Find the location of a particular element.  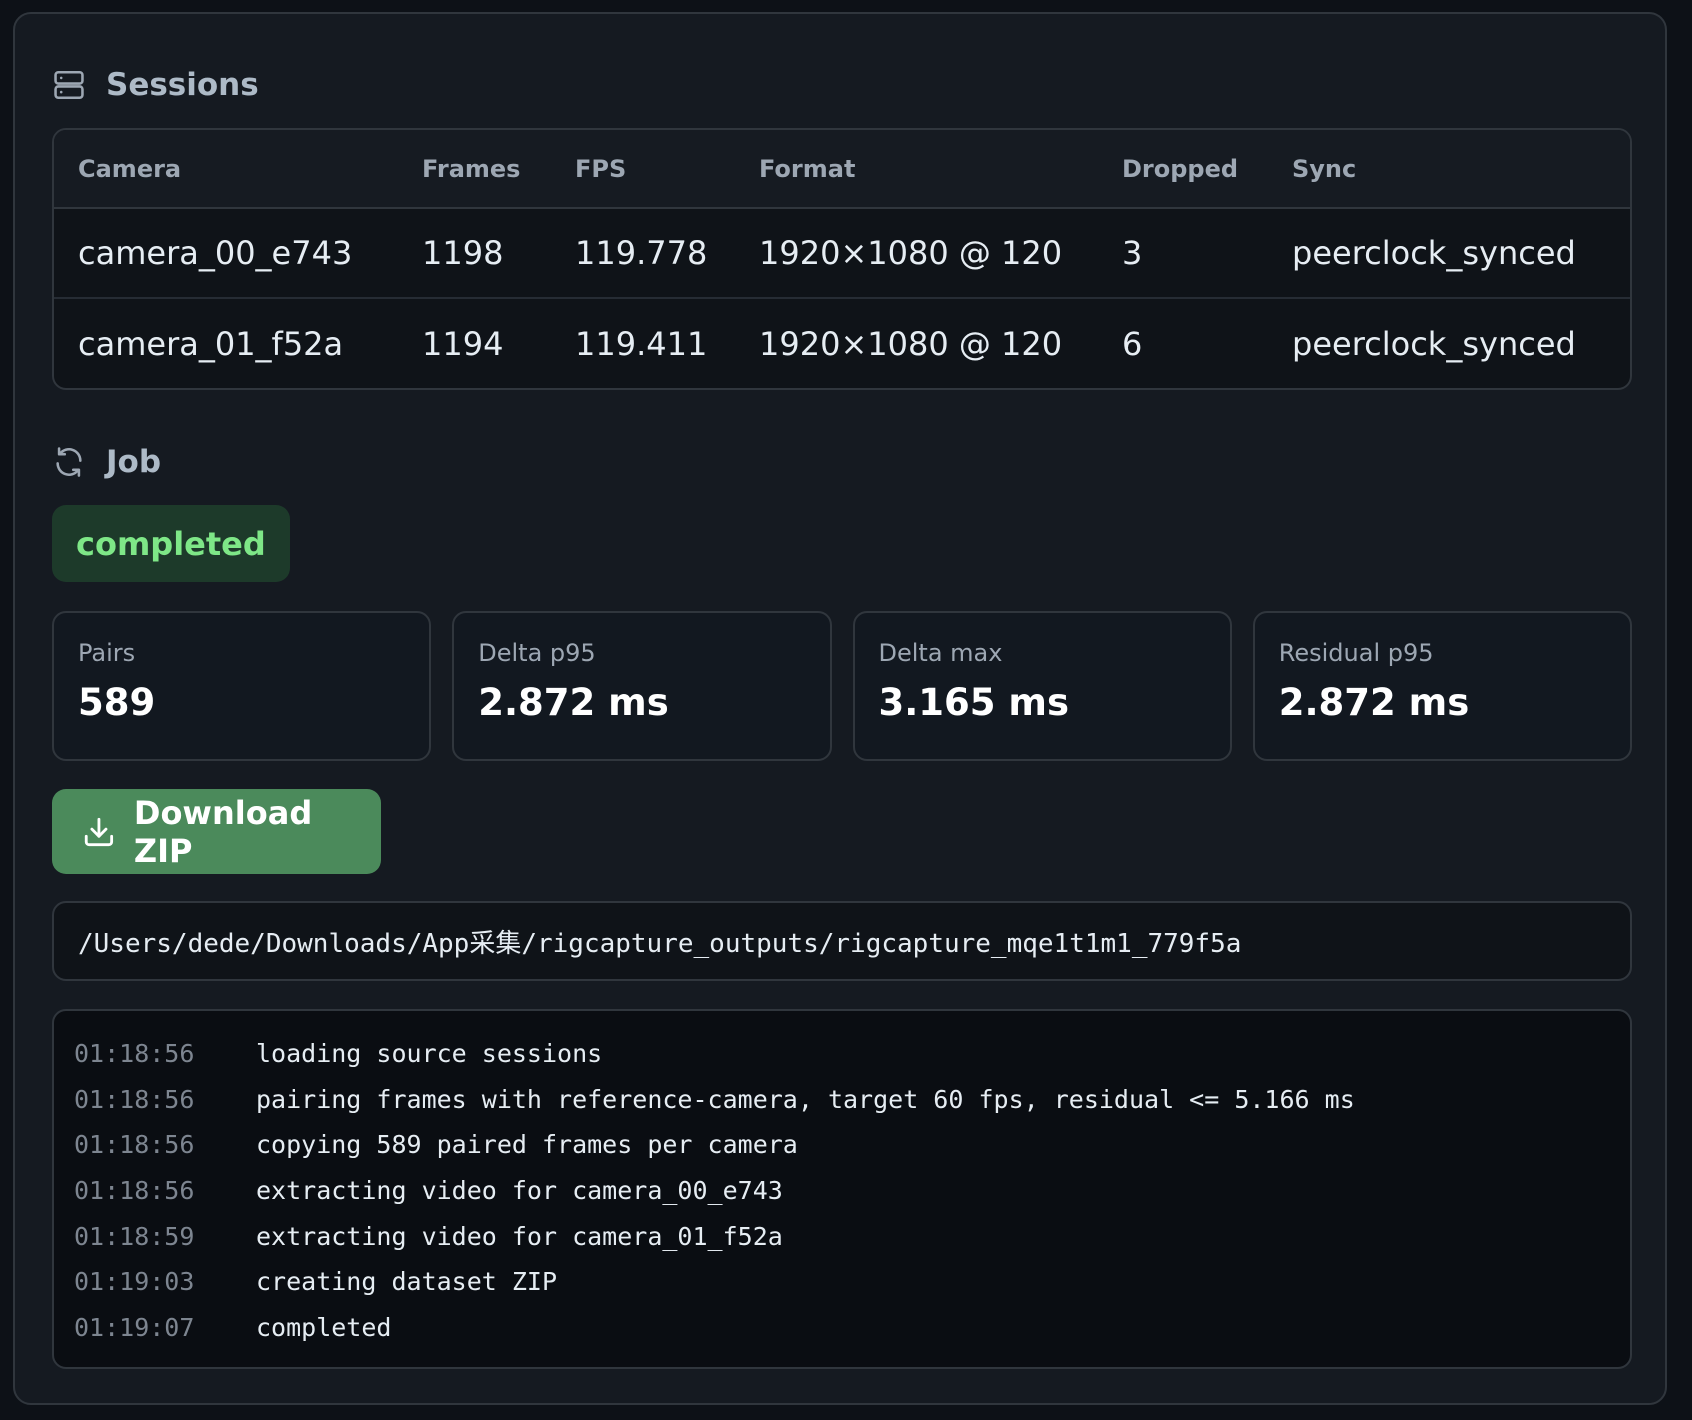

stat-card-residual-p95: Residual p95 2.872 ms is located at coordinates (1442, 686).